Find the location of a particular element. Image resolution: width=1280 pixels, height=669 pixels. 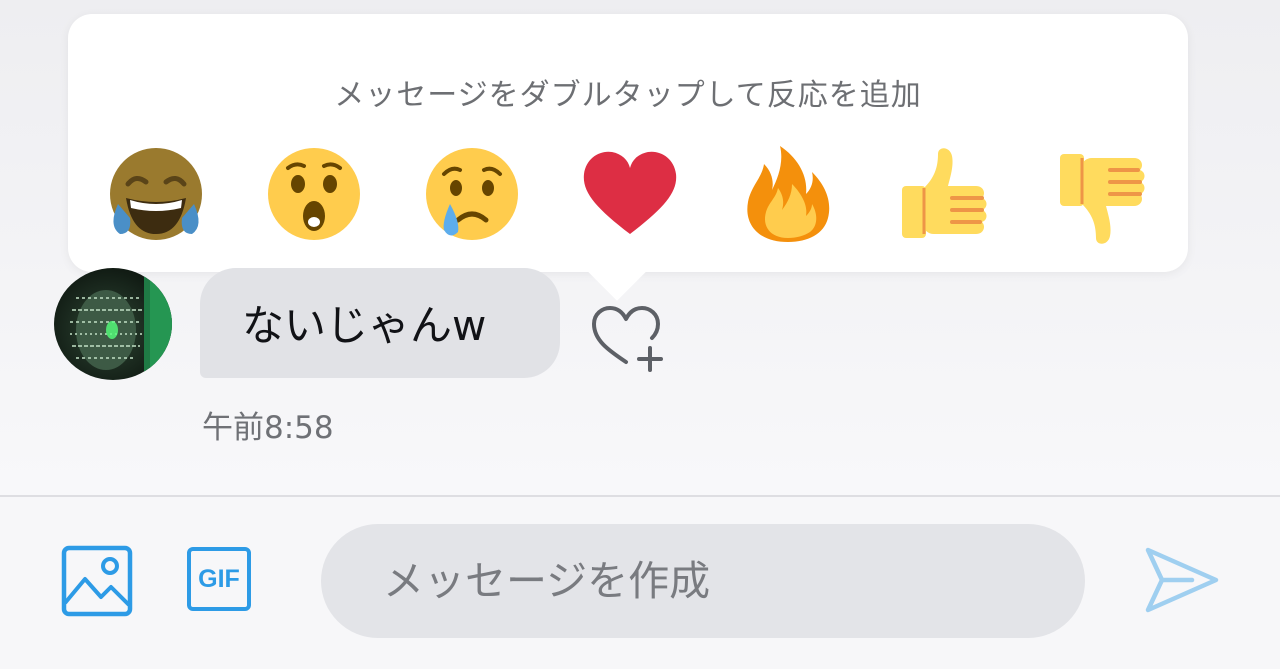

message-bubble: ないじゃんw is located at coordinates (380, 323).